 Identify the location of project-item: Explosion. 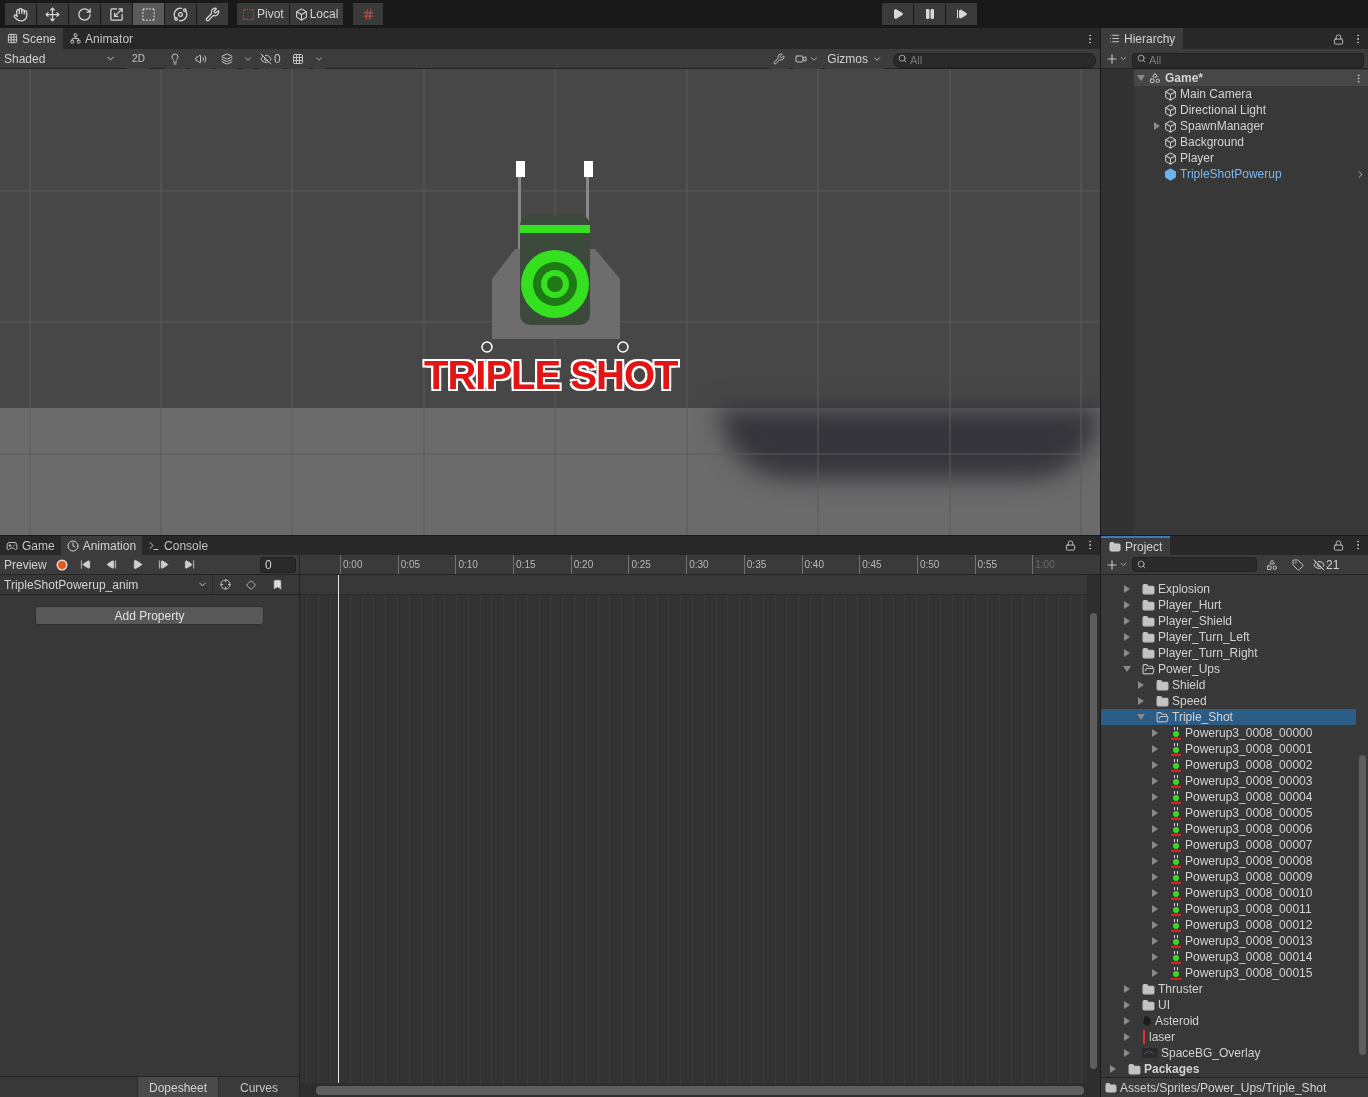
(1228, 589).